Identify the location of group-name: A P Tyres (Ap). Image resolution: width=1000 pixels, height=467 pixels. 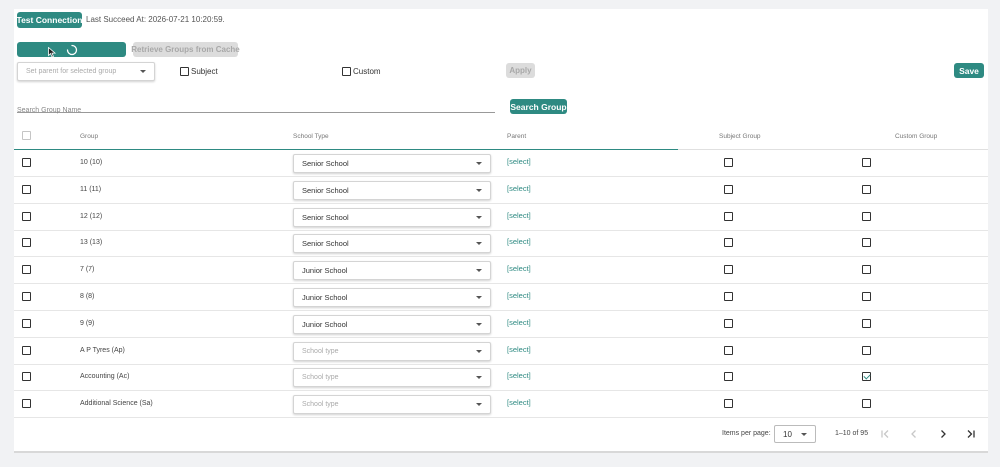
(102, 350).